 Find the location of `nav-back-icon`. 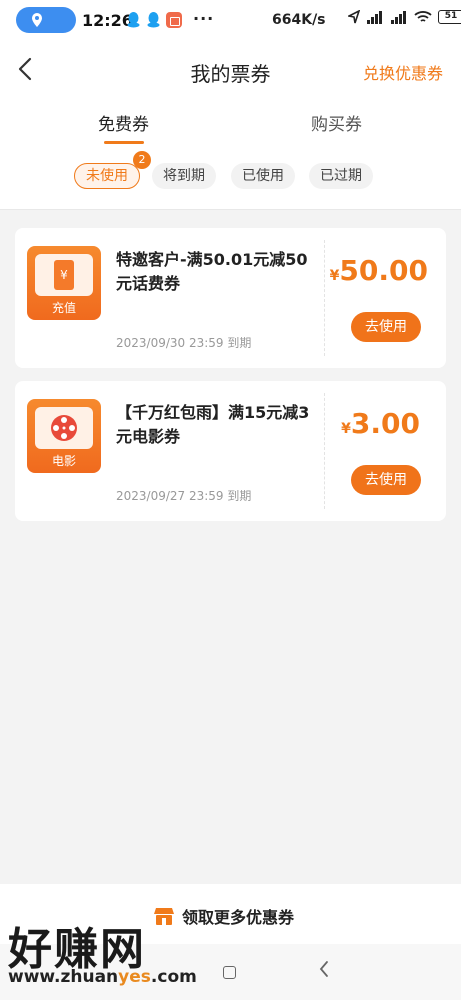

nav-back-icon is located at coordinates (323, 969).